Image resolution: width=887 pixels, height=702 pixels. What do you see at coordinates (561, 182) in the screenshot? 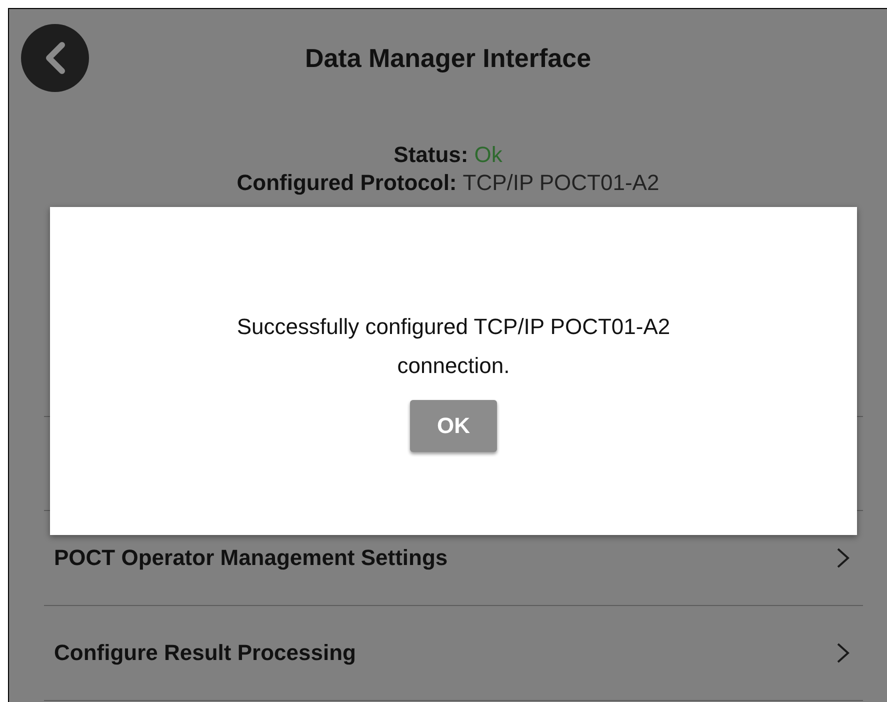
I see `protocol-value: TCP/IP POCT01-A2` at bounding box center [561, 182].